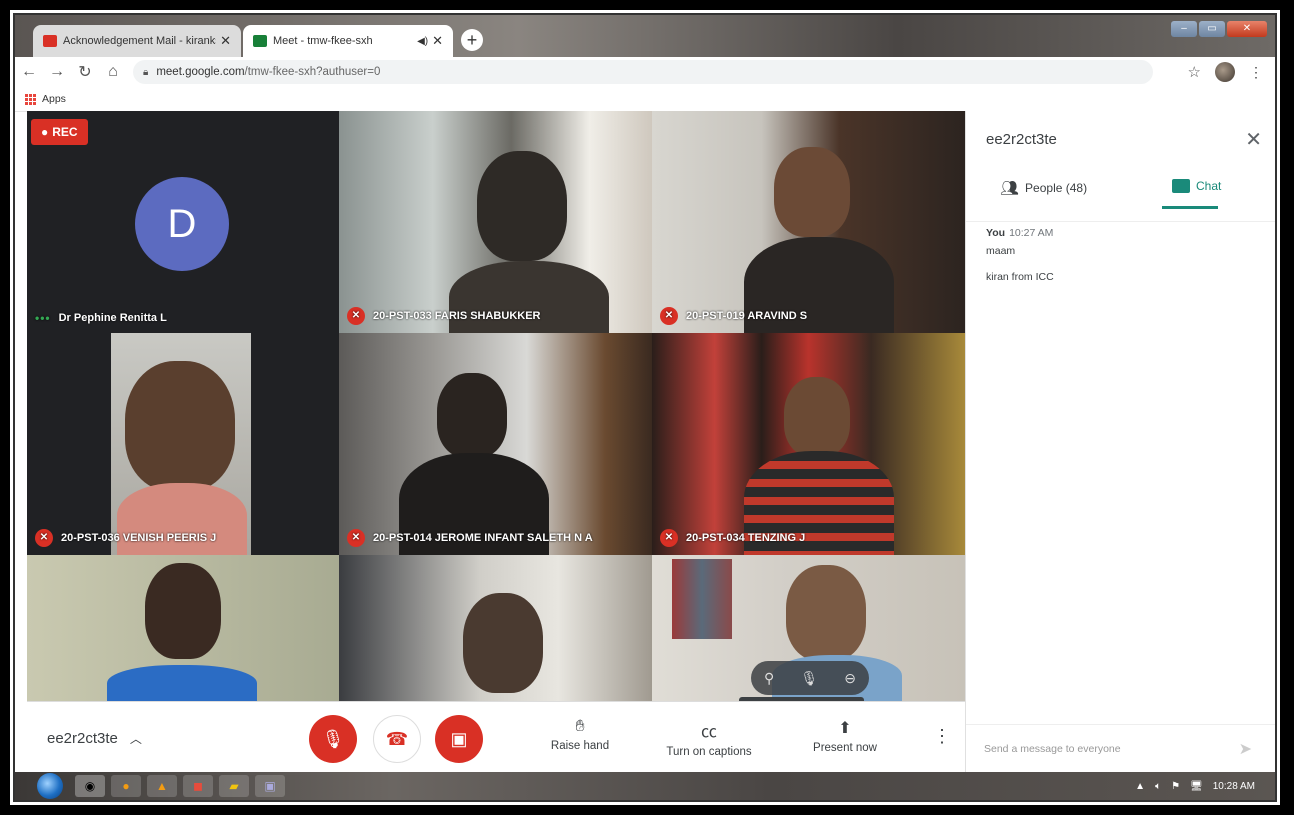 The width and height of the screenshot is (1294, 815). Describe the element at coordinates (483, 538) in the screenshot. I see `participant-label: 20-PST-014 JEROME INFANT SALETH N A` at that location.